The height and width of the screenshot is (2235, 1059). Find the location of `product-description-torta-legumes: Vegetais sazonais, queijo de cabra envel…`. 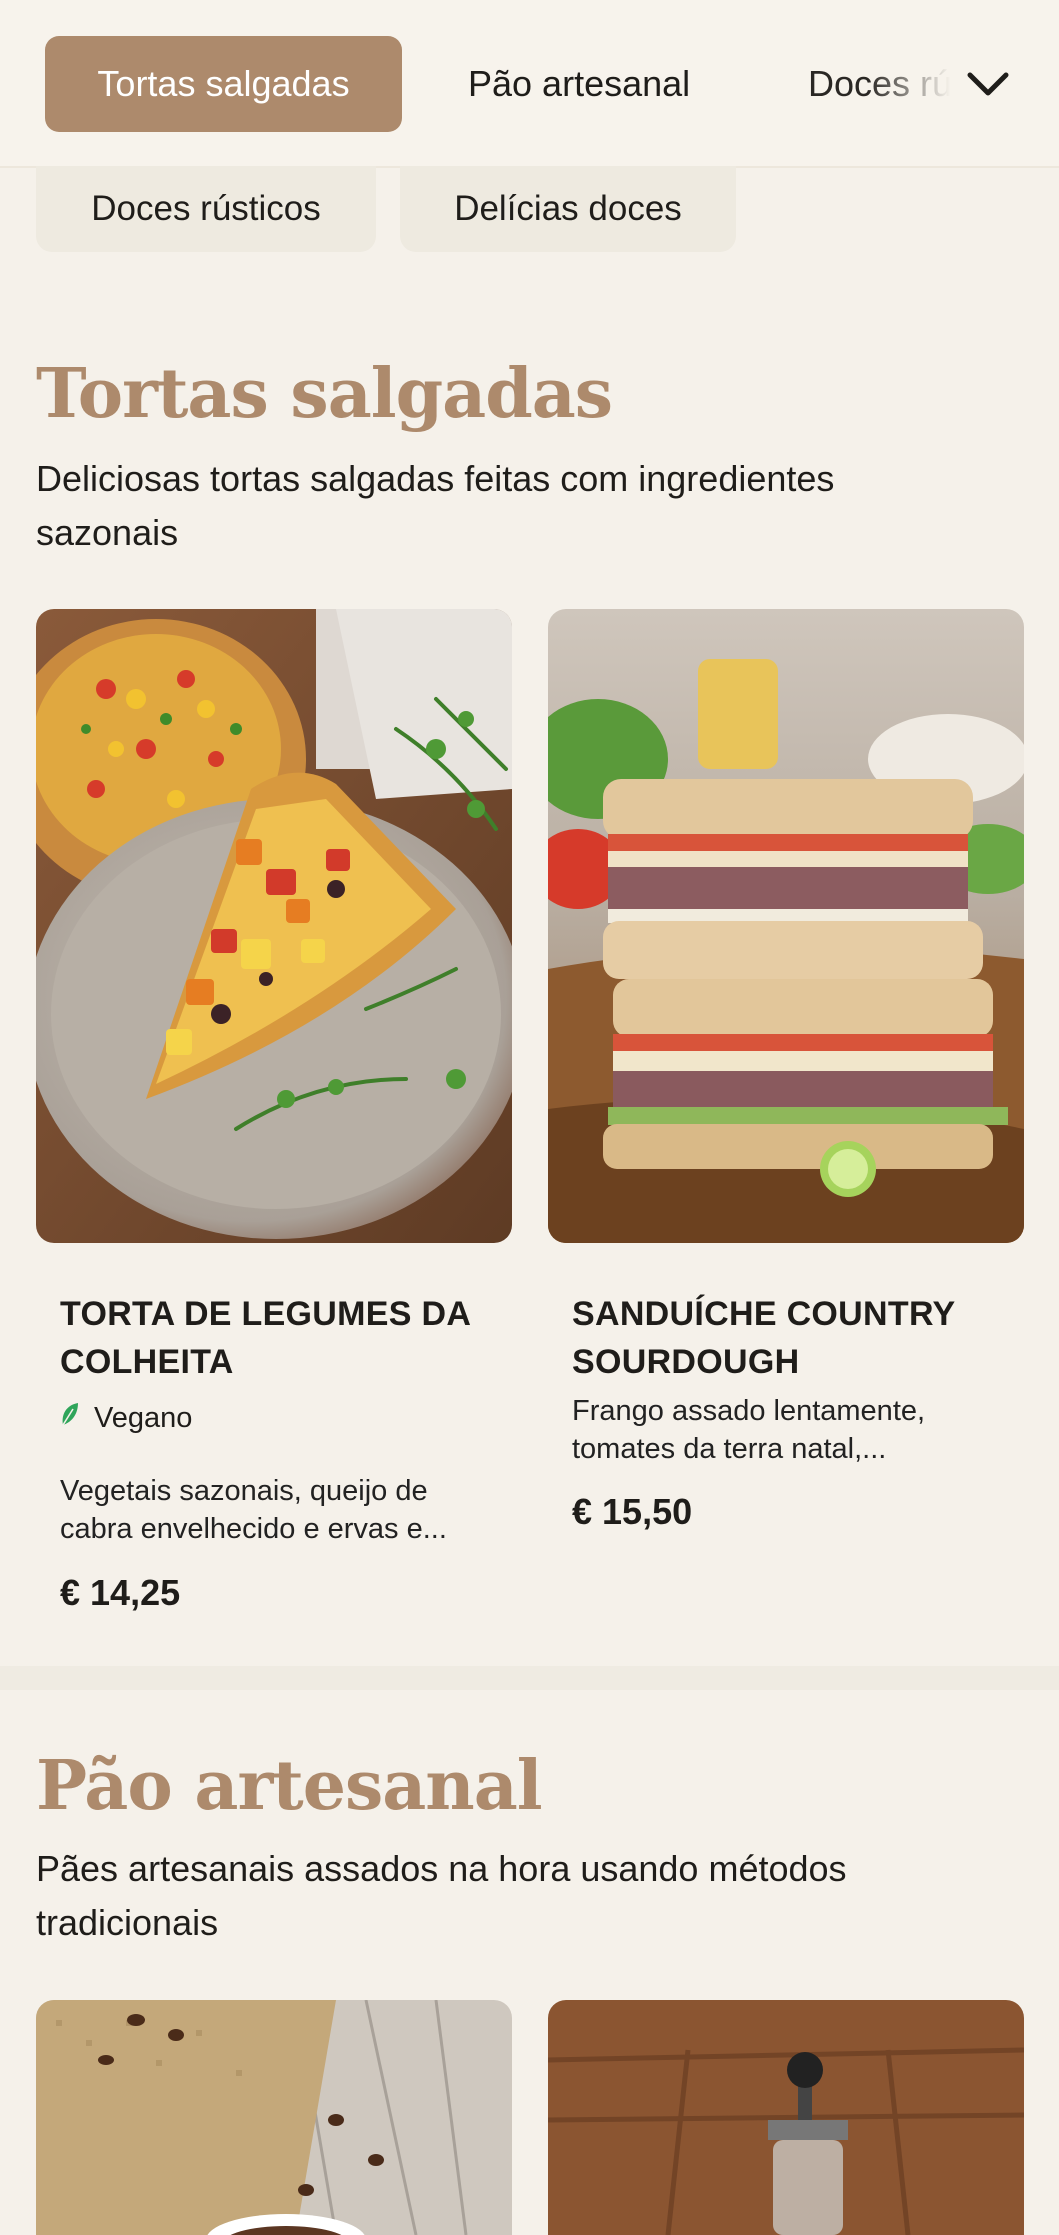

product-description-torta-legumes: Vegetais sazonais, queijo de cabra envel… is located at coordinates (253, 1510).